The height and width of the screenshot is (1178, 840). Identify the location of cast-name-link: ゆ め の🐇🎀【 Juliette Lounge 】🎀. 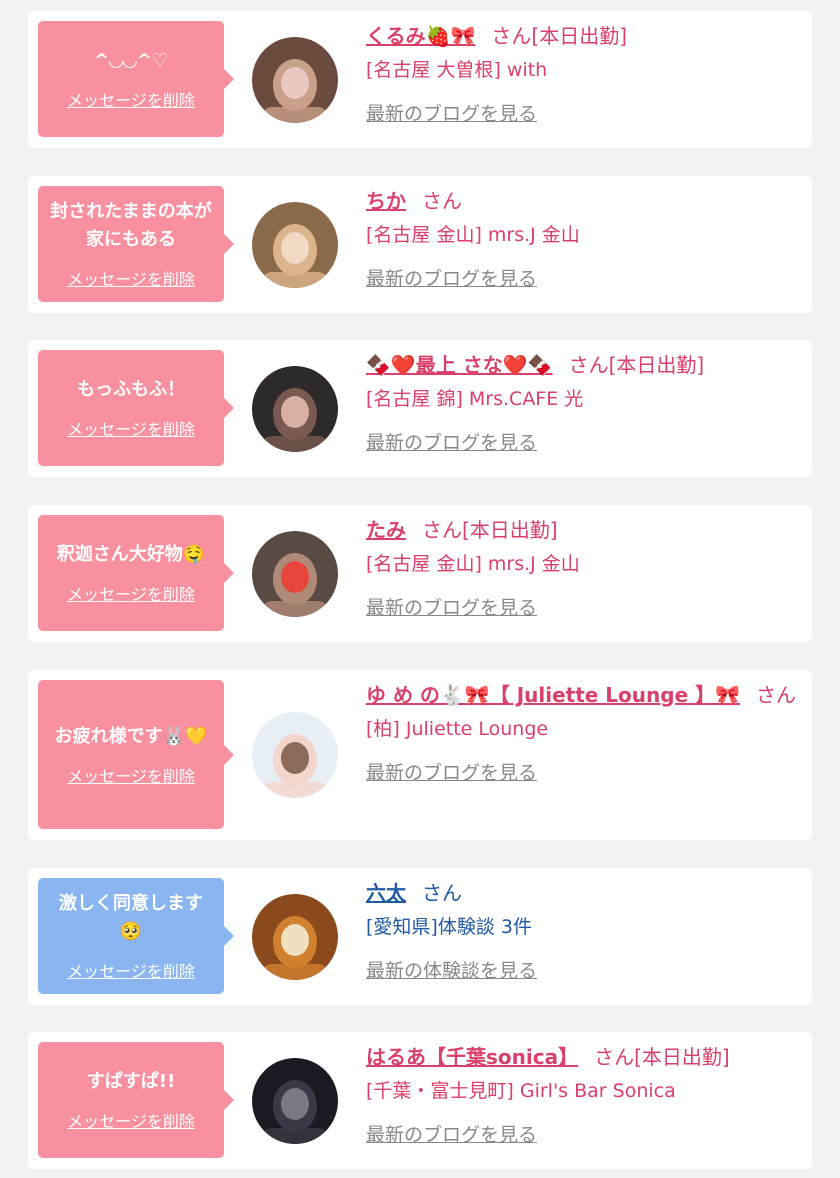
(553, 695).